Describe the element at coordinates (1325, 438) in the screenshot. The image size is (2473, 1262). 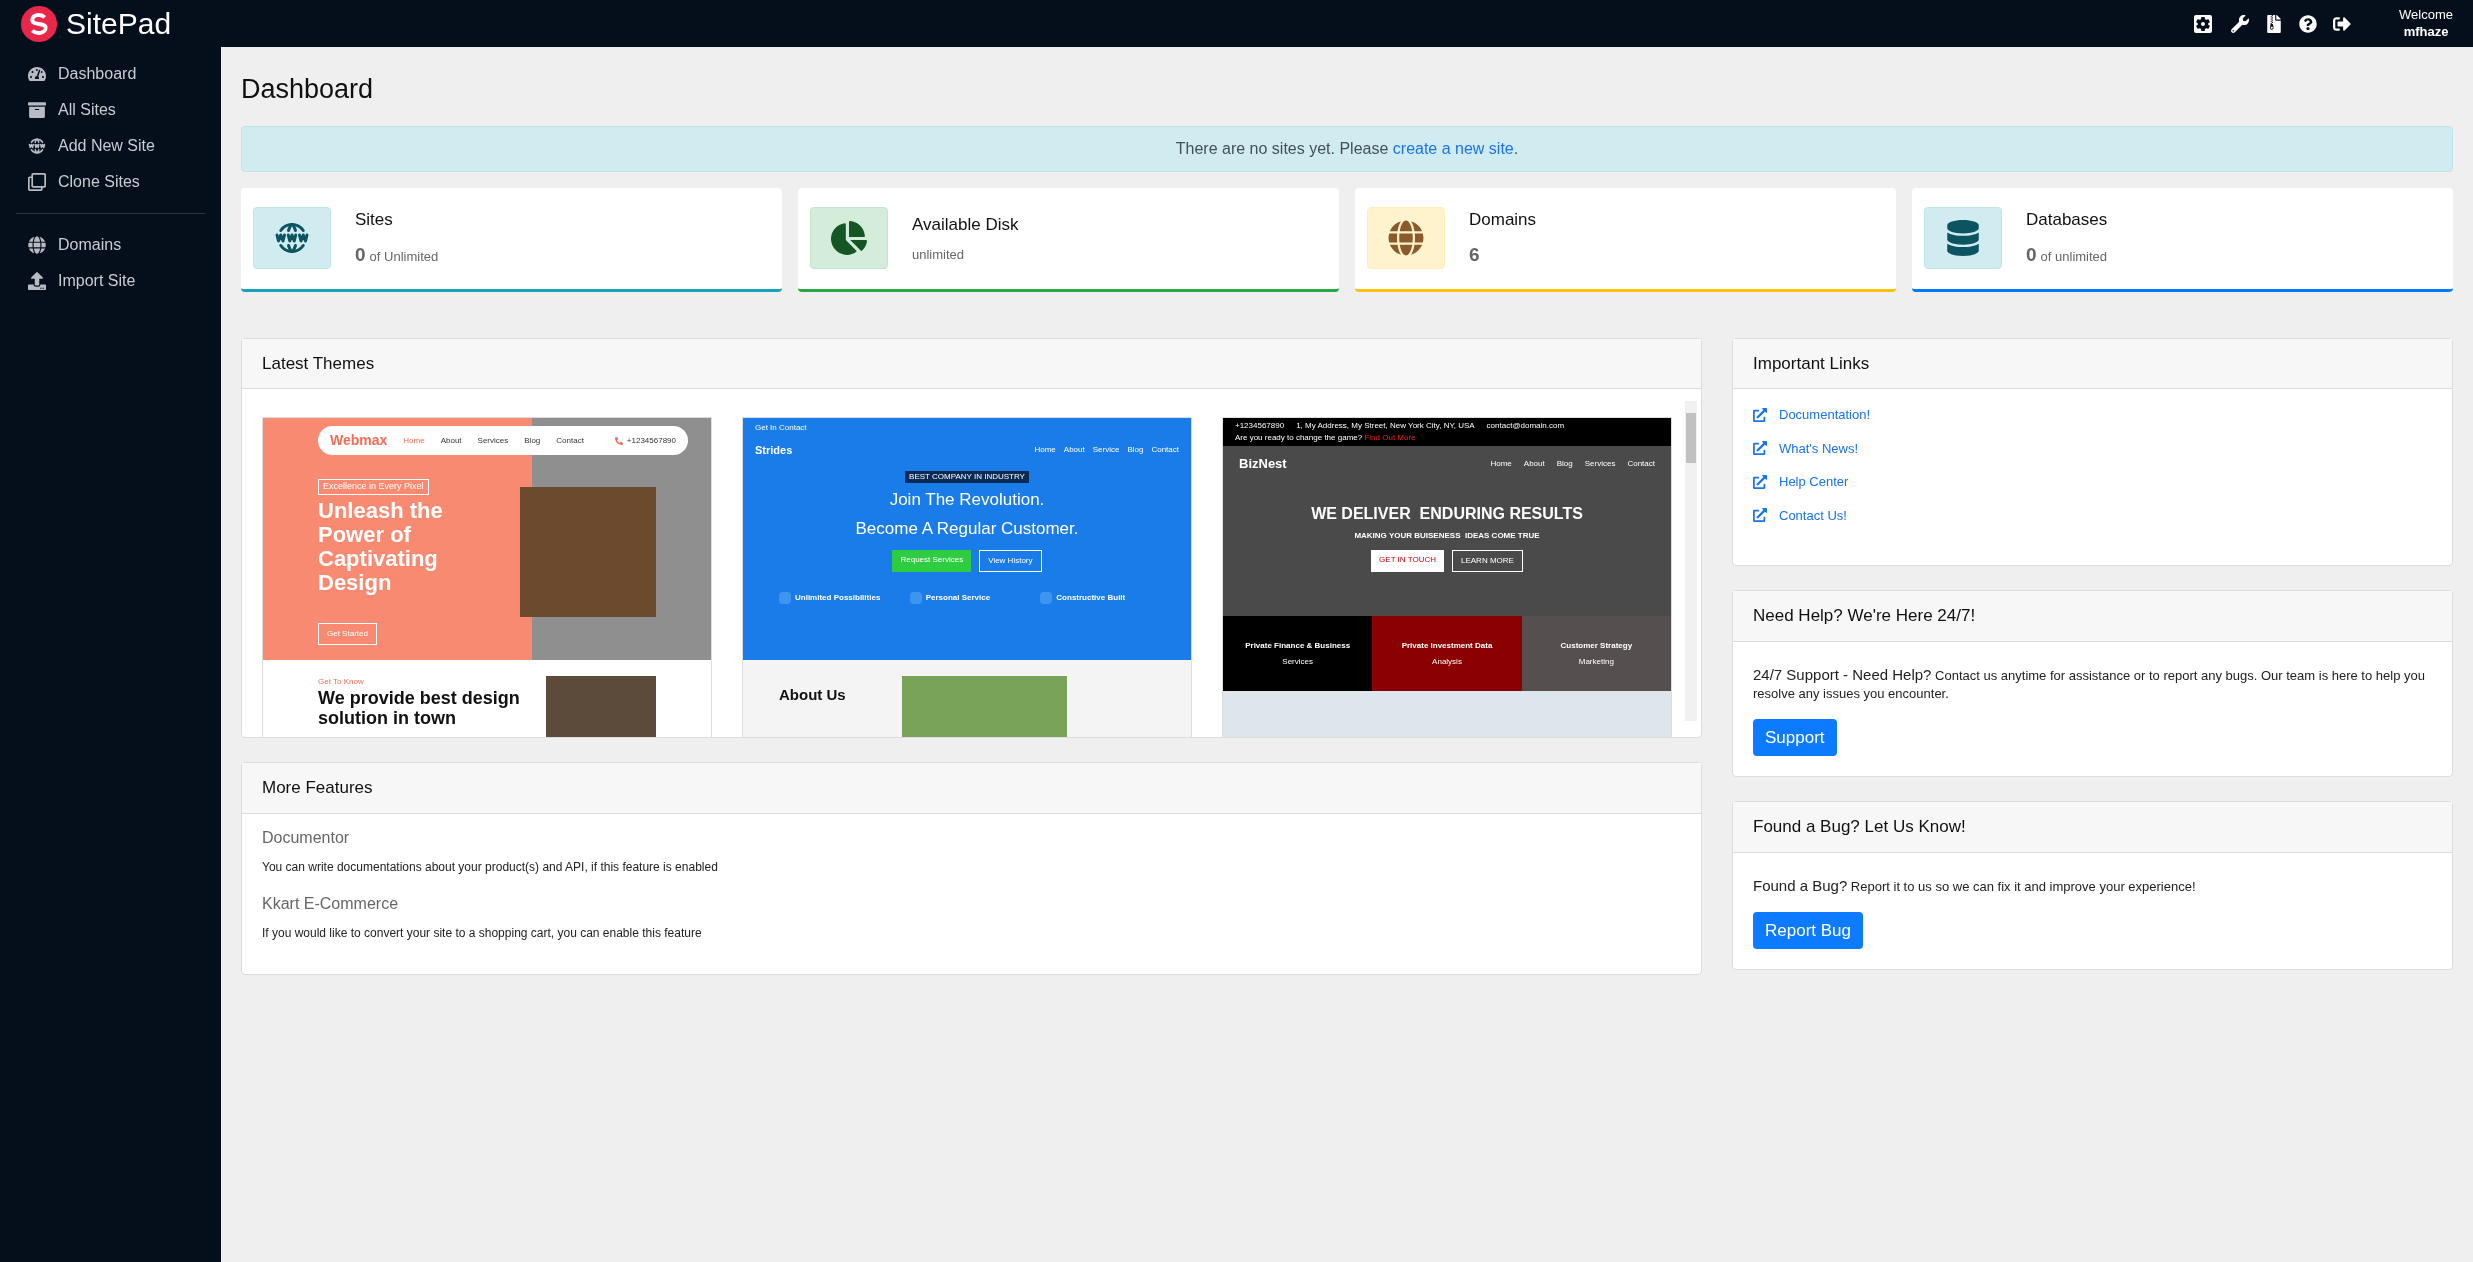
I see `theme-cta-text: Are you ready to change the game? Find Out More` at that location.